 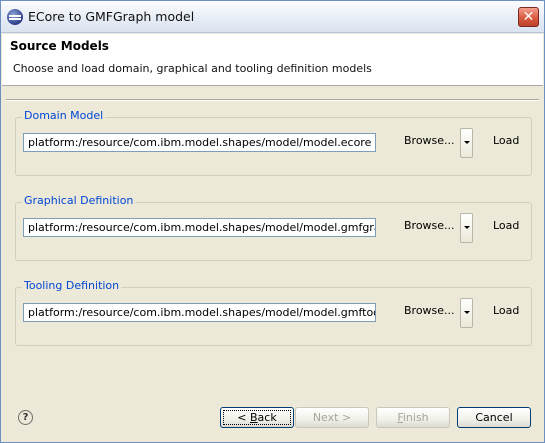 I want to click on domain-model-label: Domain Model, so click(x=64, y=115).